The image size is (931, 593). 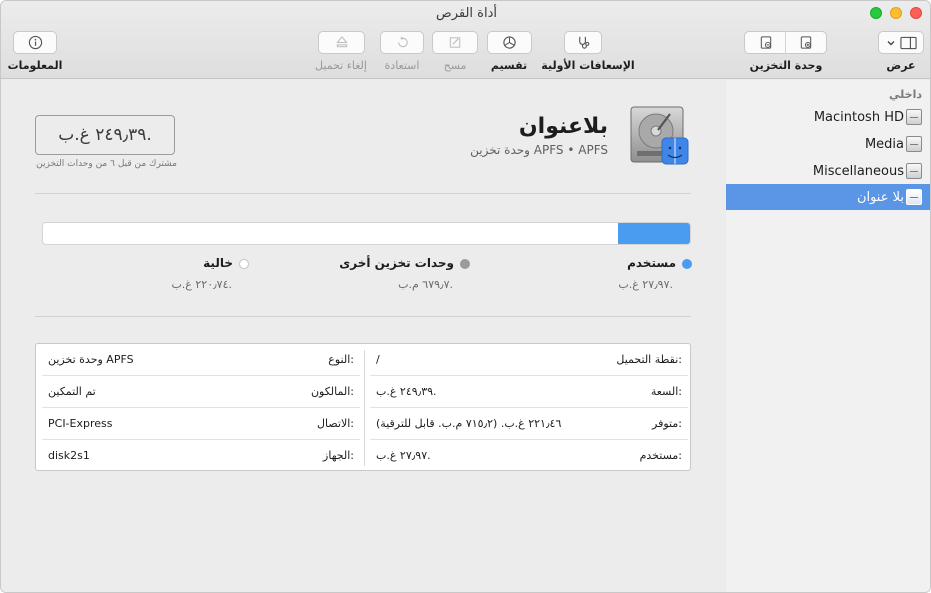 I want to click on partition-icon, so click(x=509, y=42).